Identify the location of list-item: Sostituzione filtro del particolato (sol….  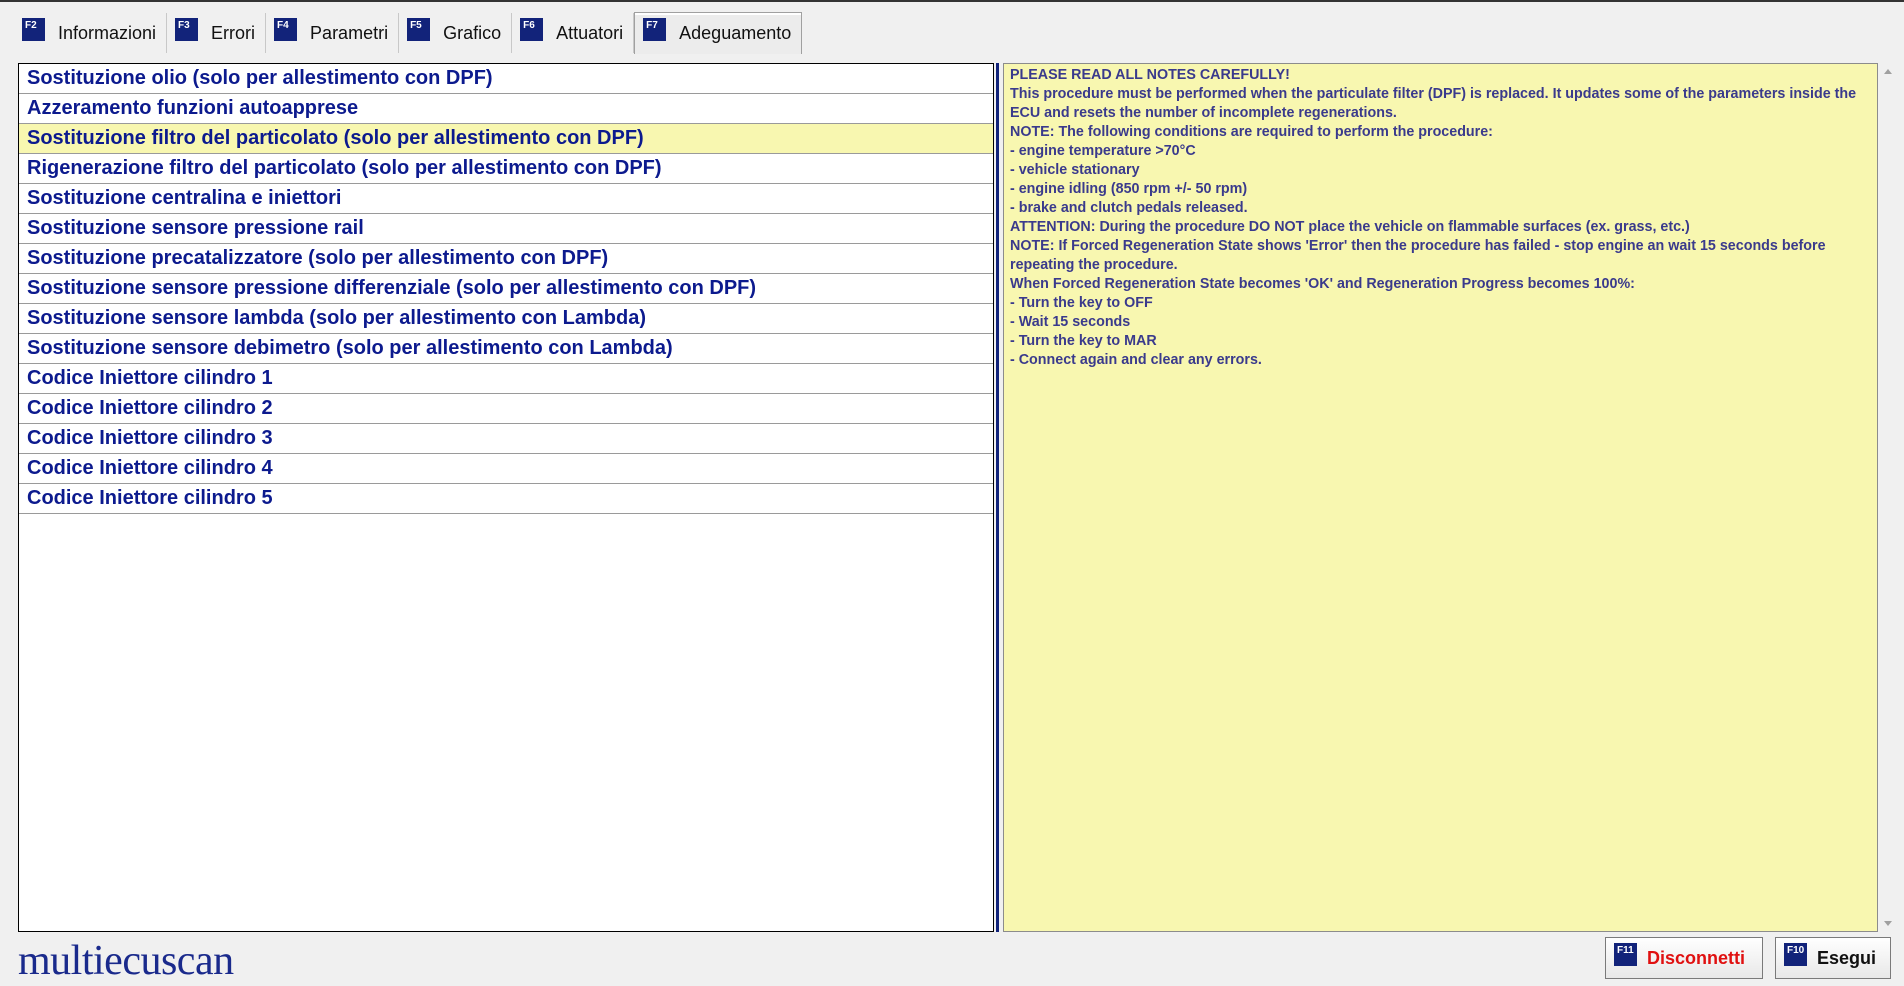
(506, 139).